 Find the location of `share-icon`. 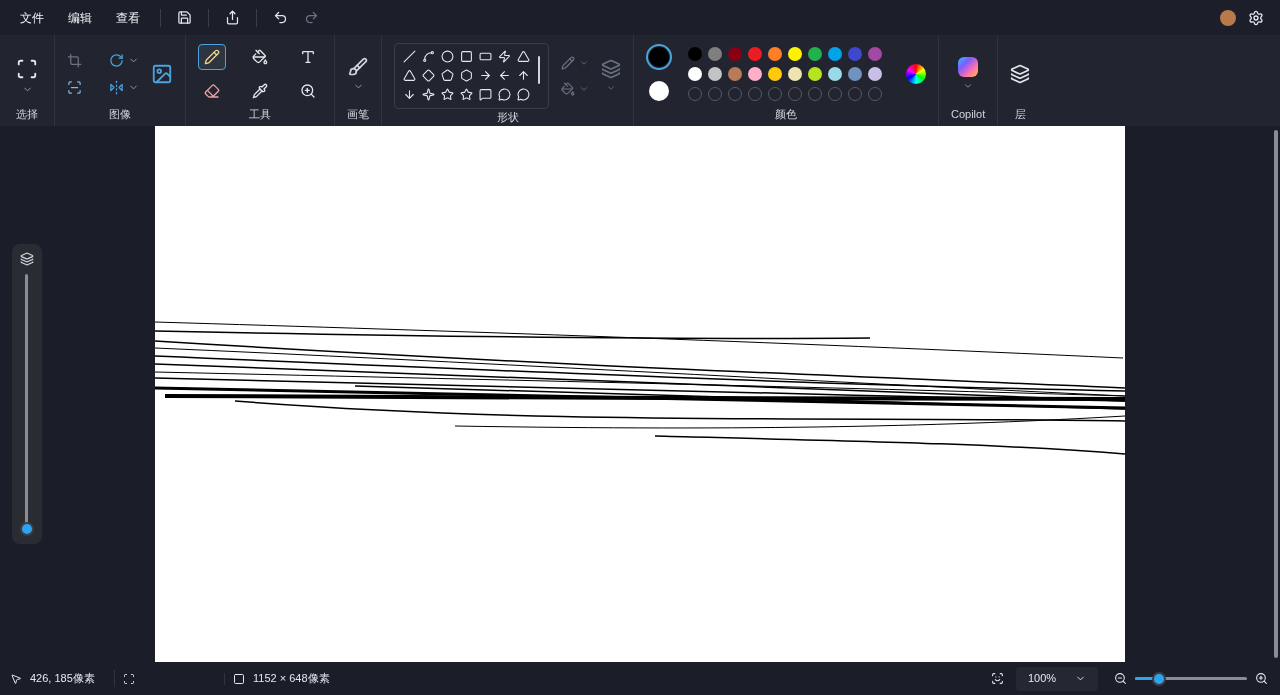

share-icon is located at coordinates (232, 17).